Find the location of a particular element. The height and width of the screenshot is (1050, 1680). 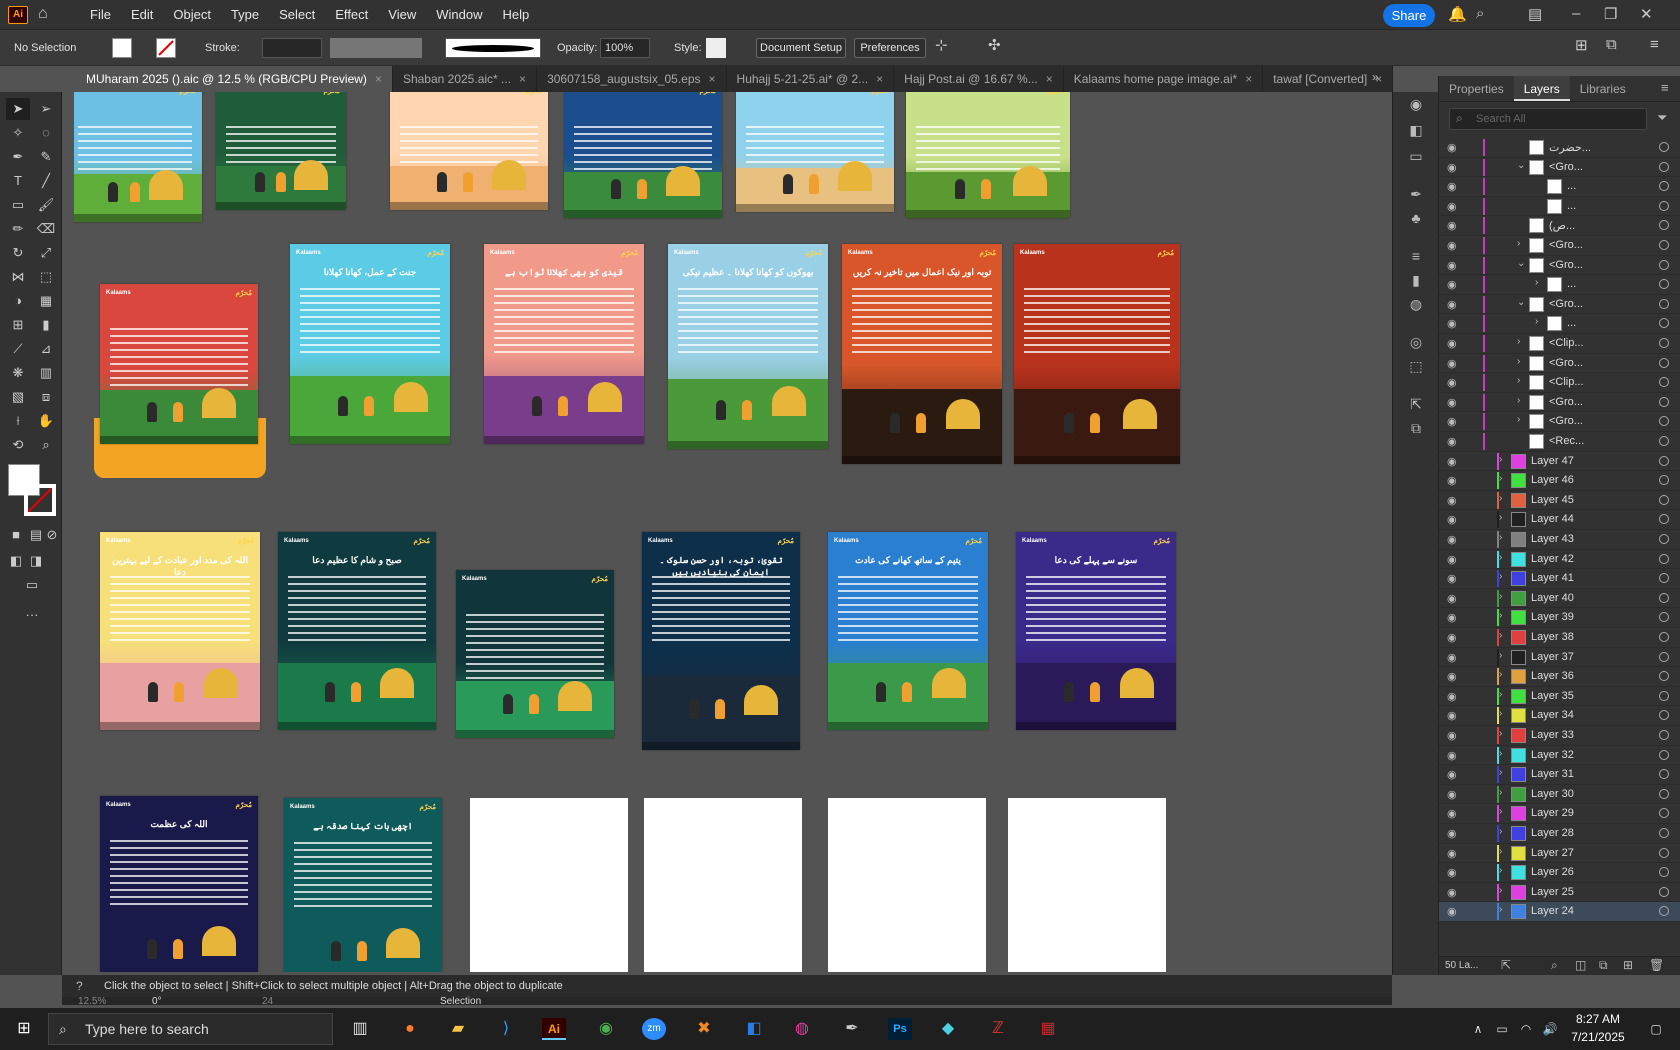

export-icon: ⇱ is located at coordinates (1416, 406).